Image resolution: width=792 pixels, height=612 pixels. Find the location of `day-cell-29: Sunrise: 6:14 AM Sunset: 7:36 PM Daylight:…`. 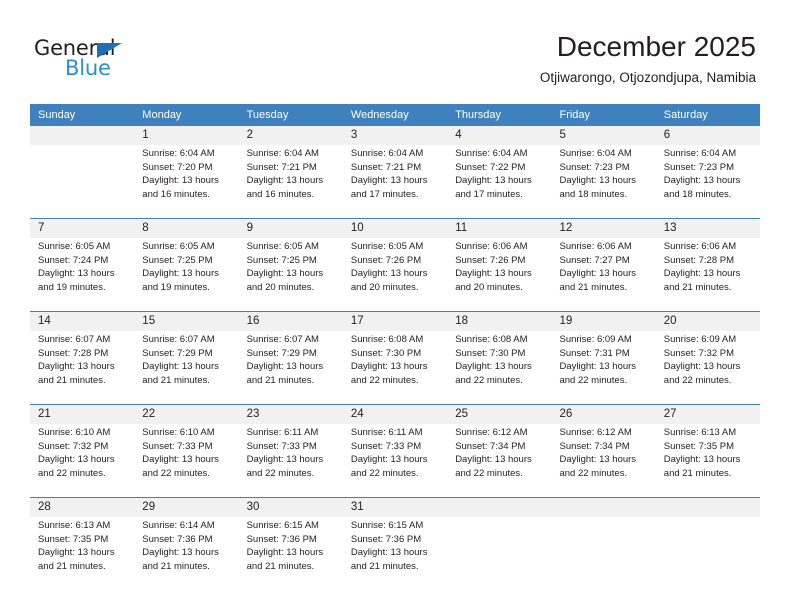

day-cell-29: Sunrise: 6:14 AM Sunset: 7:36 PM Daylight:… is located at coordinates (186, 549).